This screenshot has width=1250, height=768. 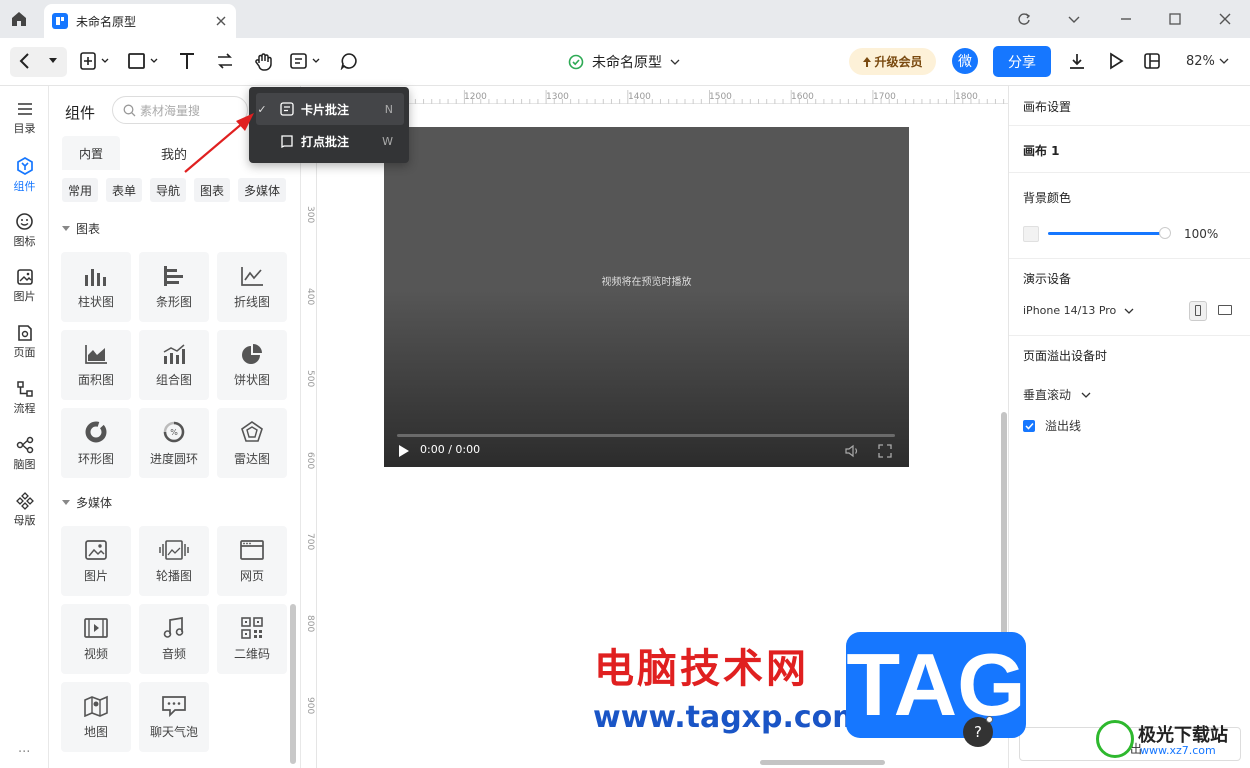 I want to click on rectangle-icon, so click(x=144, y=61).